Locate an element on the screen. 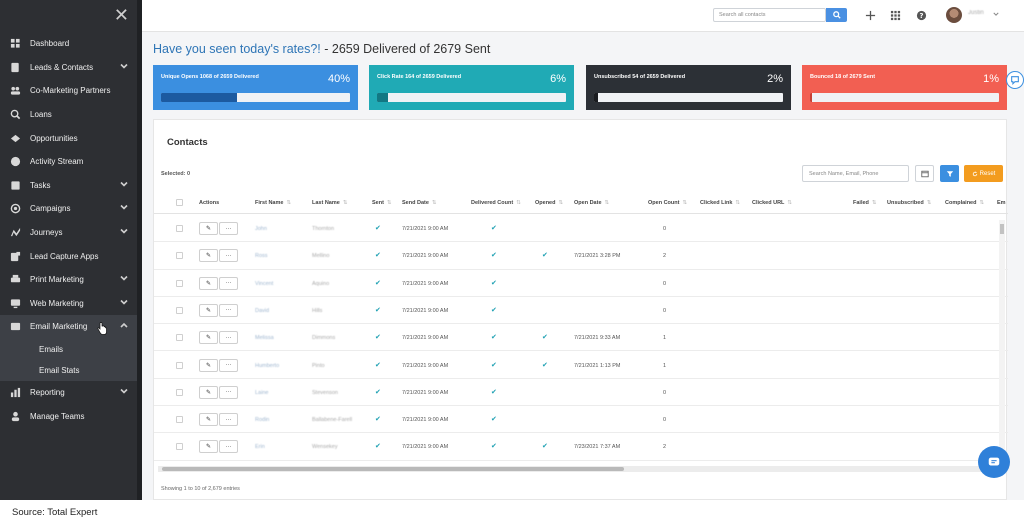  contacts-search-input: Search Name, Email, Phone is located at coordinates (855, 173).